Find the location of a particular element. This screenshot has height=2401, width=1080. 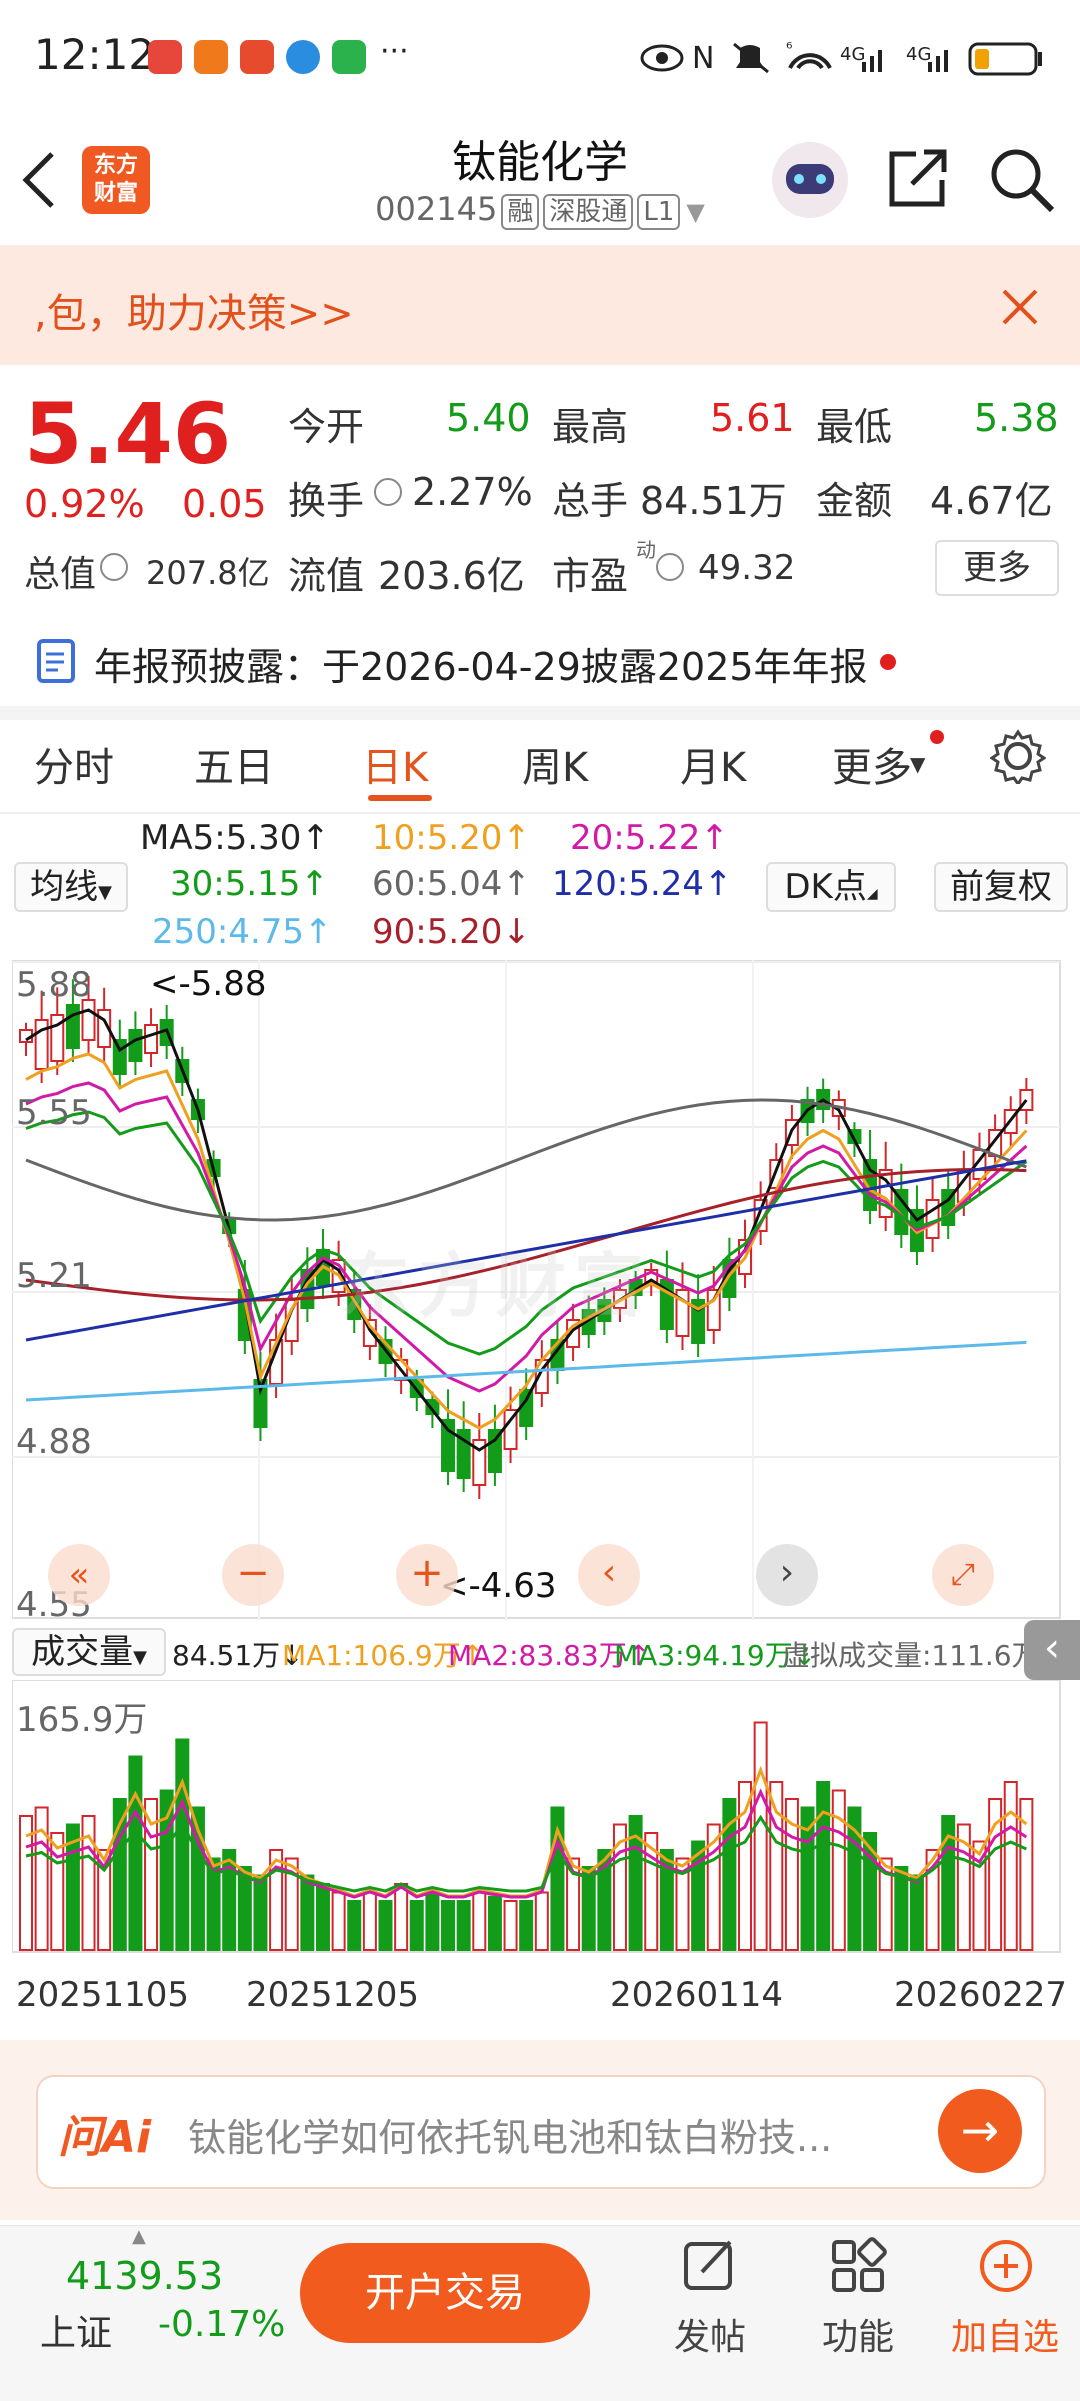

tab-intraday: 分时 is located at coordinates (74, 764).